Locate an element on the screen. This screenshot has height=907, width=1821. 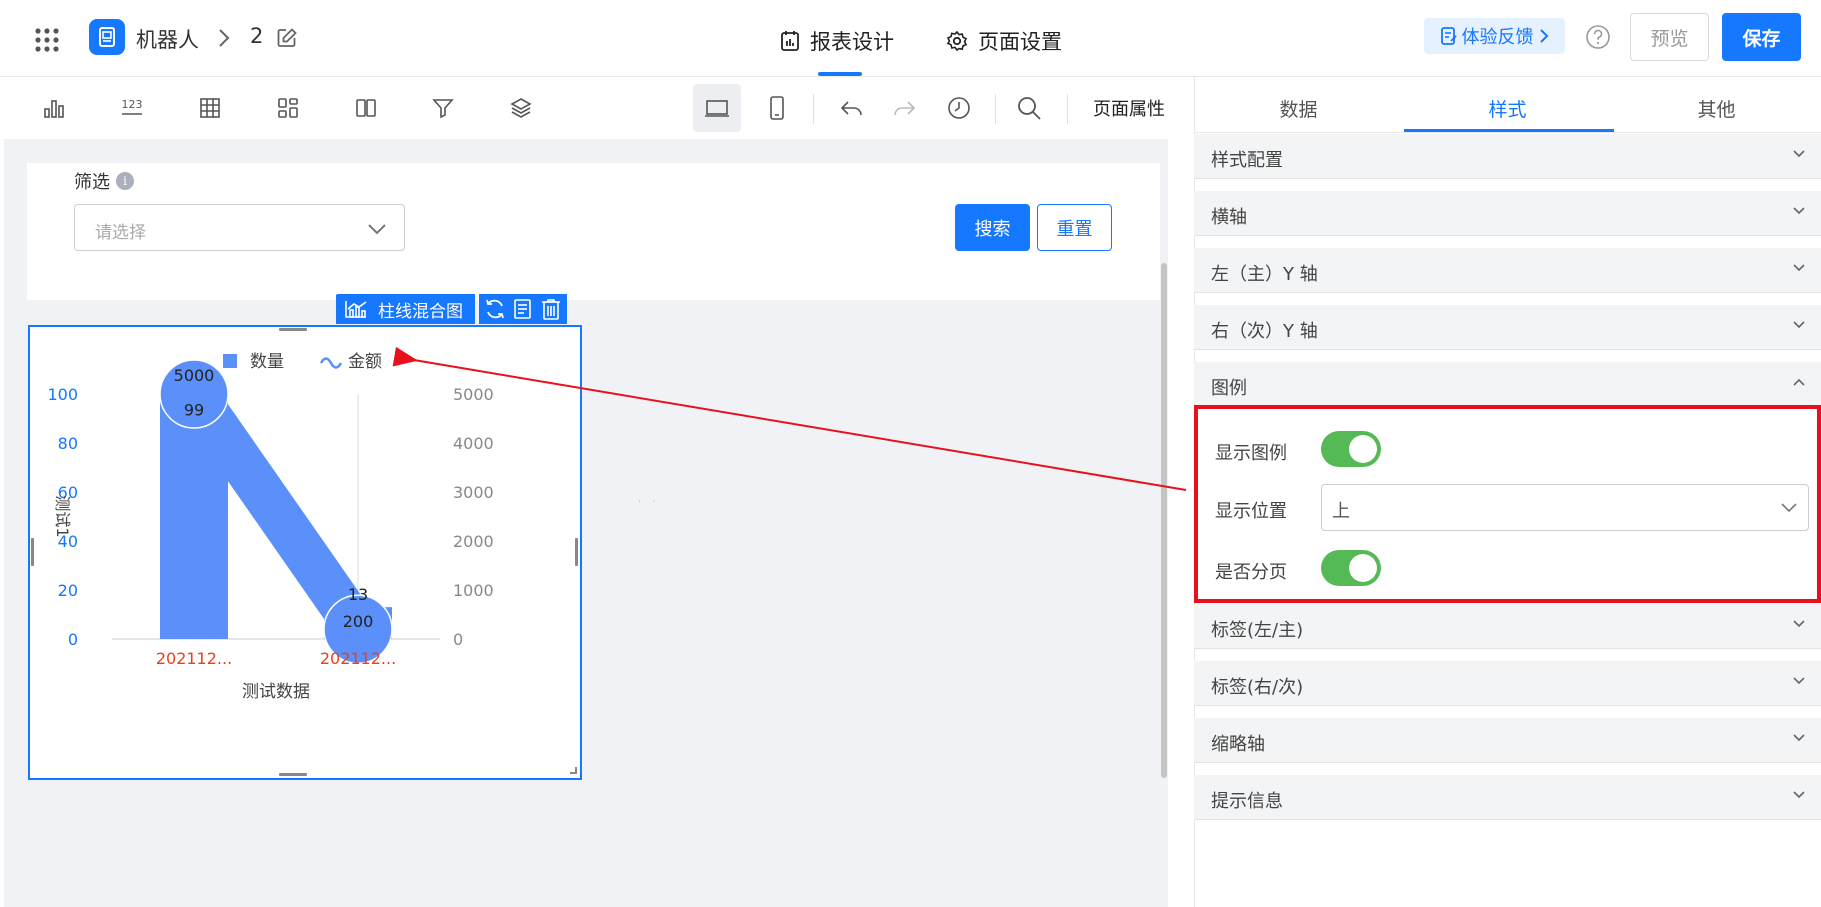
bar-data-label: 99 is located at coordinates (194, 409).